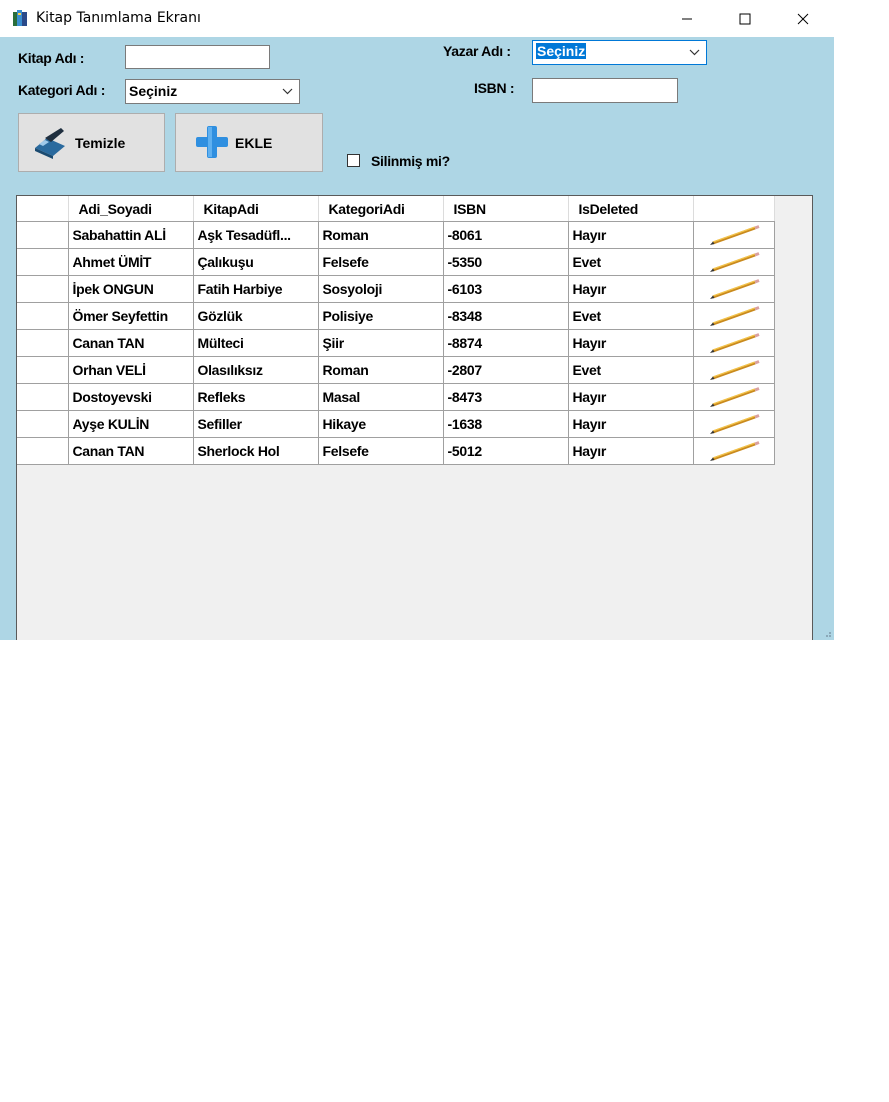  I want to click on table-cell: -6103, so click(505, 289).